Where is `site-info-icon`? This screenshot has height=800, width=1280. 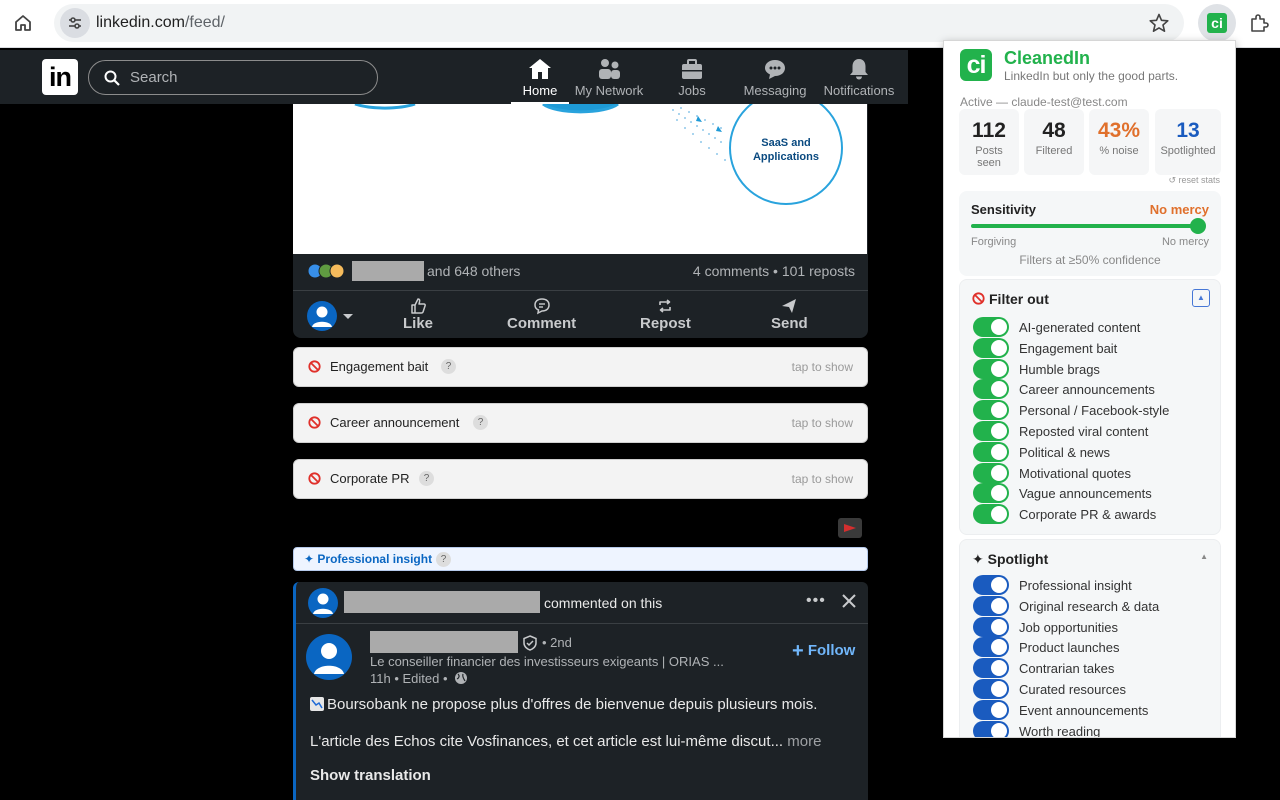 site-info-icon is located at coordinates (75, 23).